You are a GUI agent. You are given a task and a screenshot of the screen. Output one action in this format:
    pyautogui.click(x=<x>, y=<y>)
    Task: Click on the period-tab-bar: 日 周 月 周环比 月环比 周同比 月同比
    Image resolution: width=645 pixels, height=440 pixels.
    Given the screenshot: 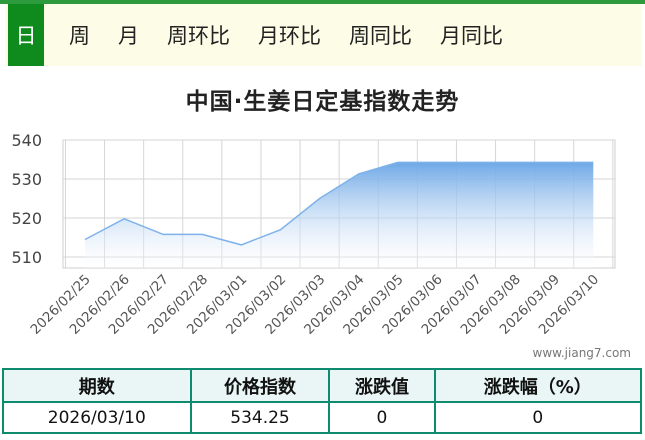 What is the action you would take?
    pyautogui.click(x=323, y=35)
    